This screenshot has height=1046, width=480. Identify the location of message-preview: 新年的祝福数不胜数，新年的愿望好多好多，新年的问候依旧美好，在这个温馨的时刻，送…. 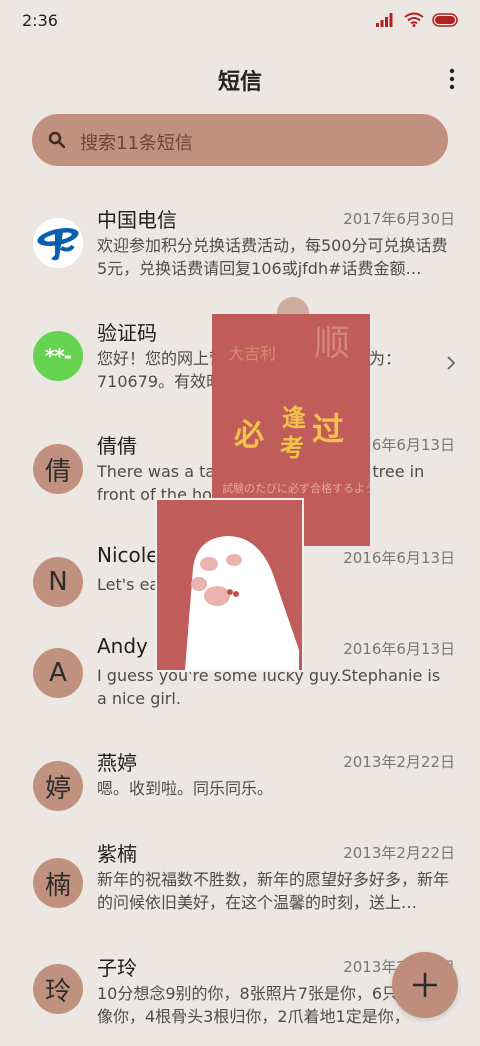
(273, 891).